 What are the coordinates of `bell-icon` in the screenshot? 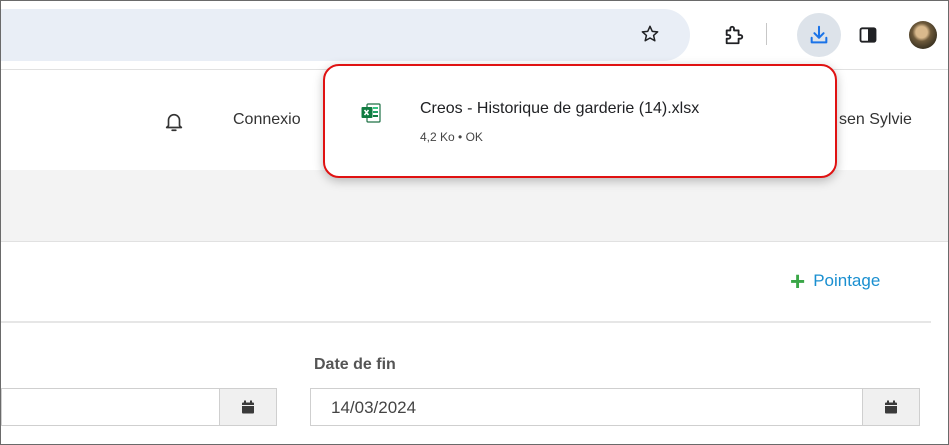 It's located at (174, 122).